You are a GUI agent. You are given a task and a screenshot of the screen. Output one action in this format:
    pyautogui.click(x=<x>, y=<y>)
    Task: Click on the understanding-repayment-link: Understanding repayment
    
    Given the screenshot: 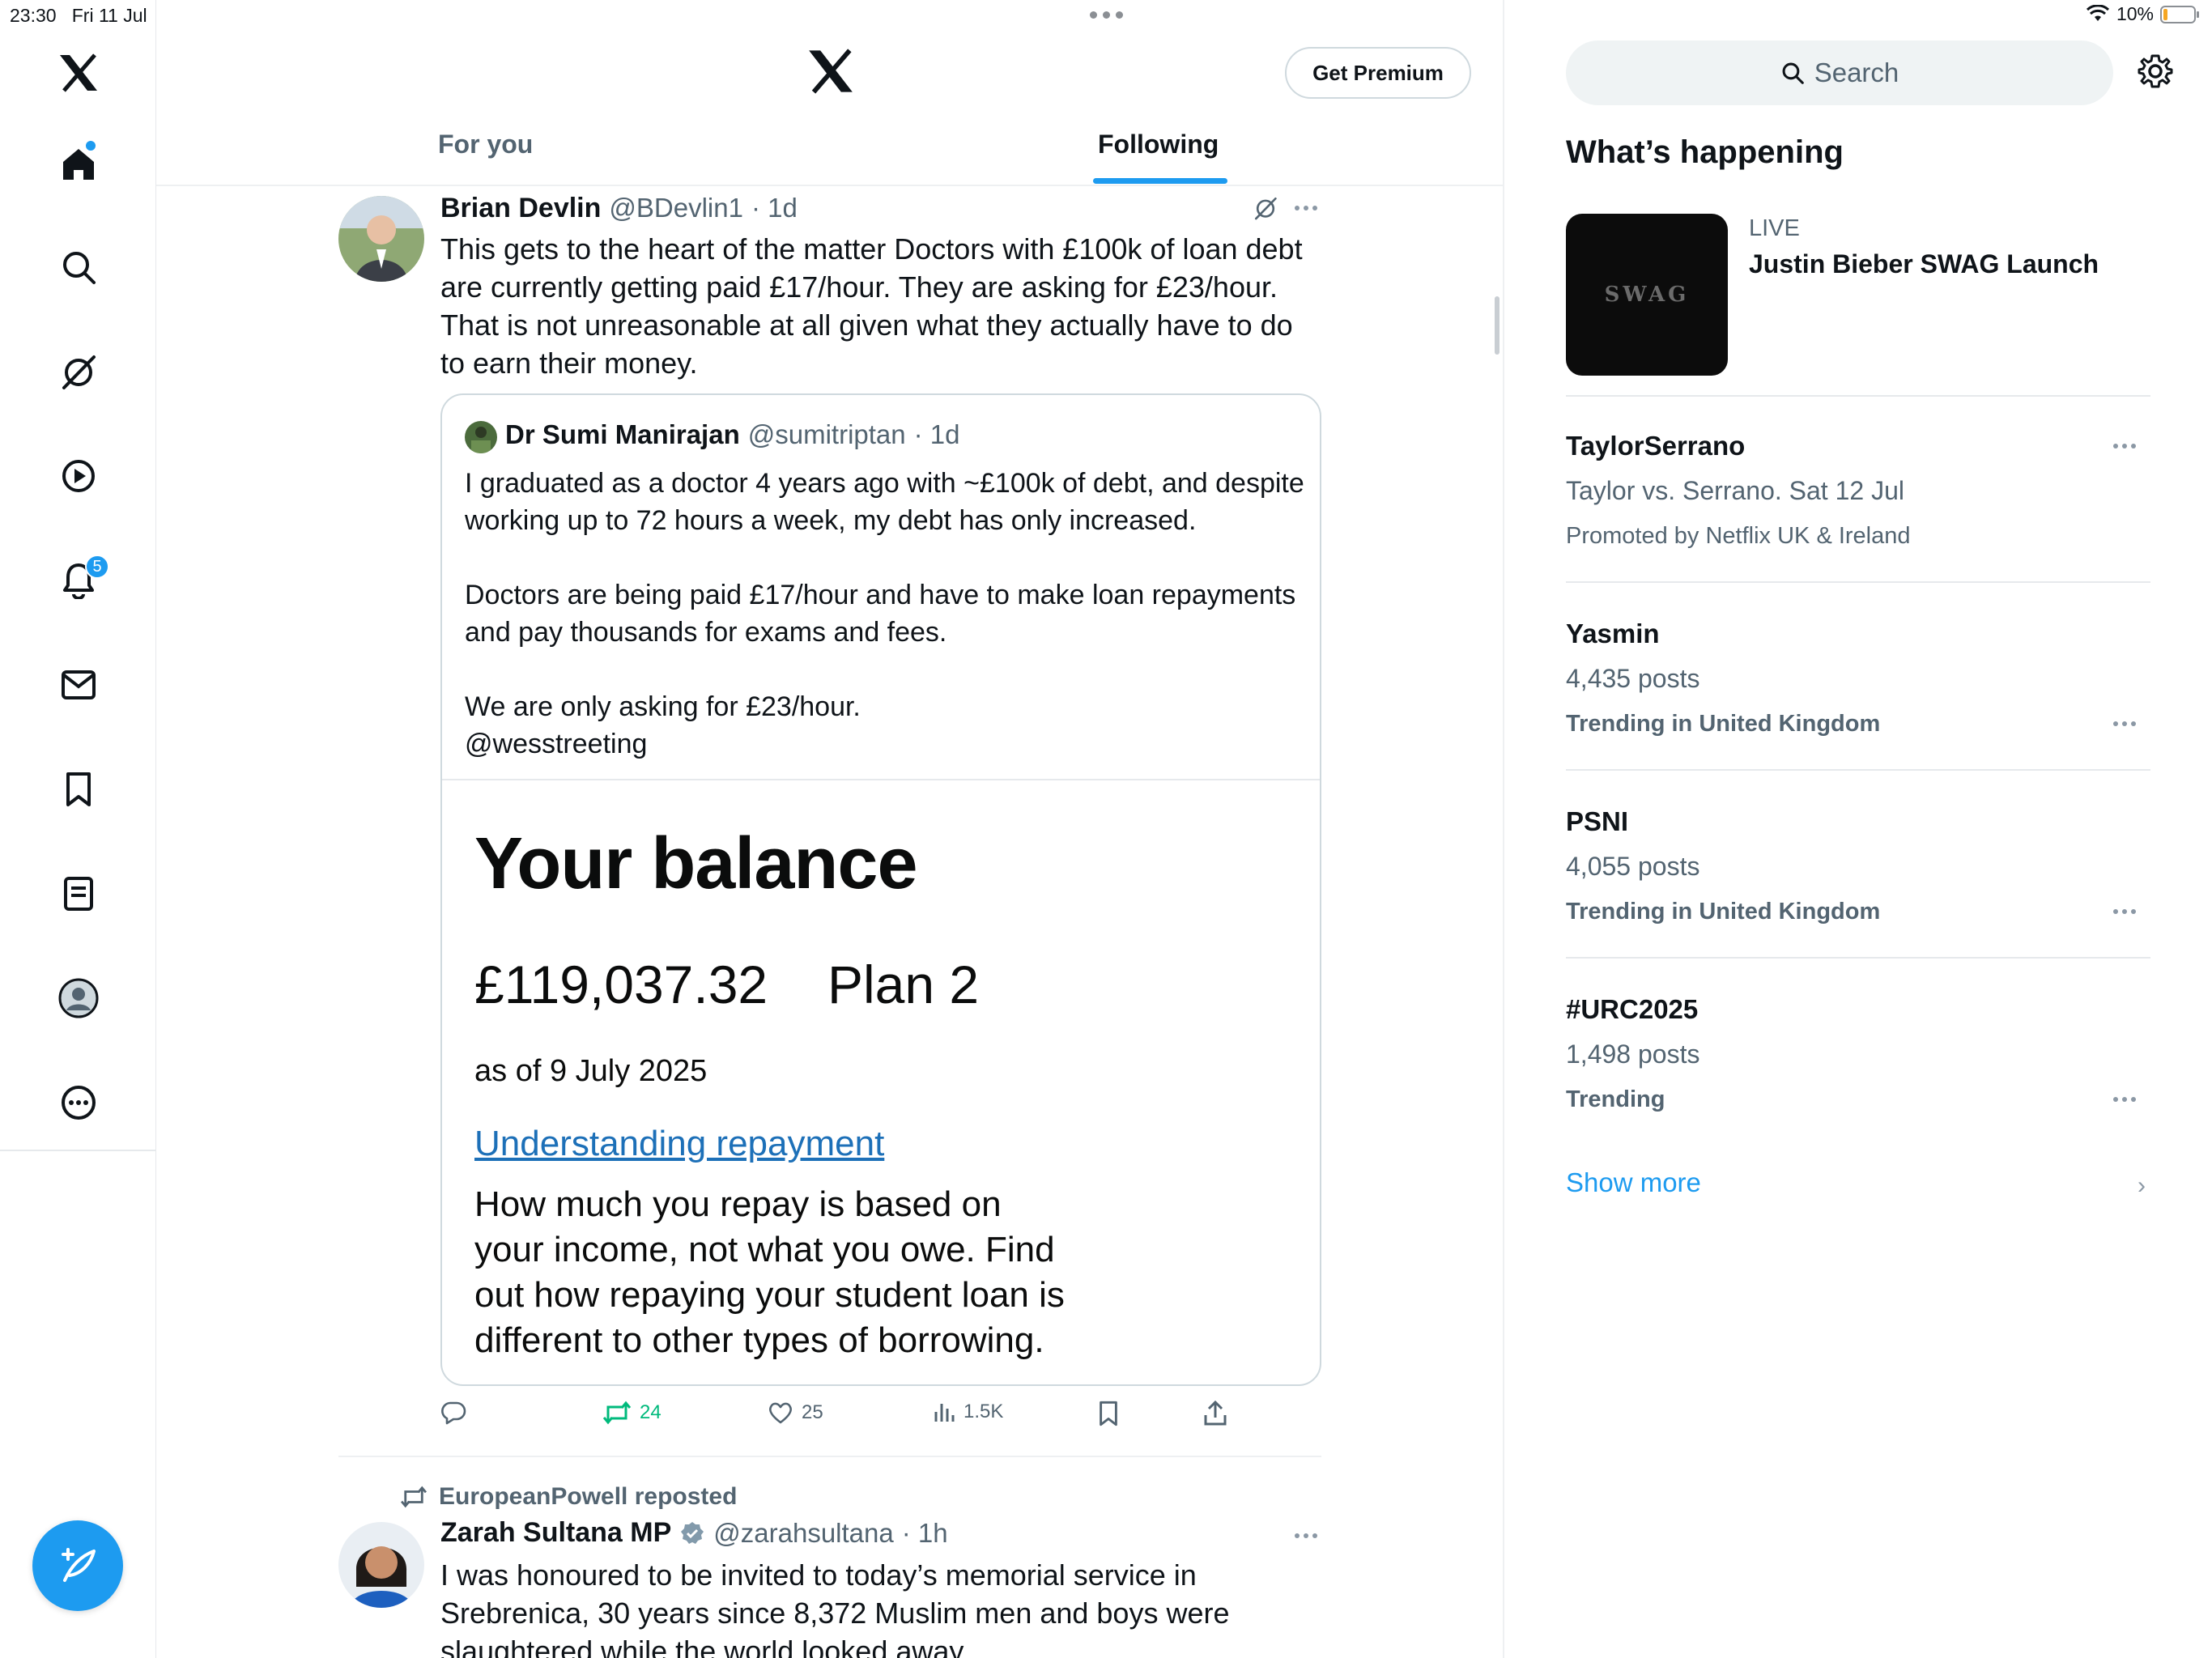 What is the action you would take?
    pyautogui.click(x=680, y=1143)
    